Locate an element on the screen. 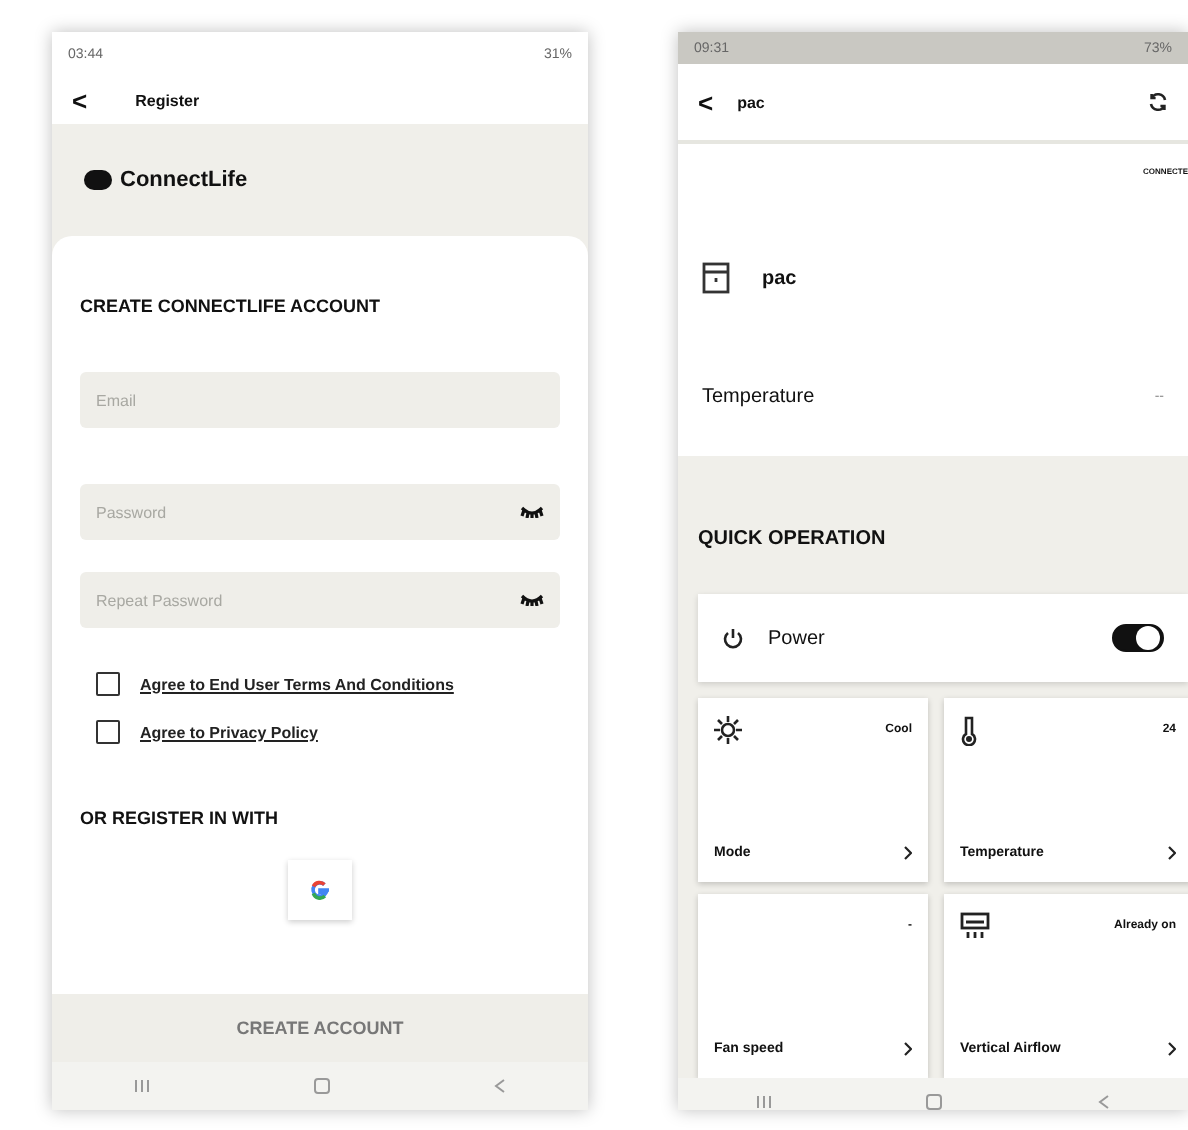 The image size is (1188, 1130). agreement-link: Agree to End User Terms And Conditions is located at coordinates (297, 684).